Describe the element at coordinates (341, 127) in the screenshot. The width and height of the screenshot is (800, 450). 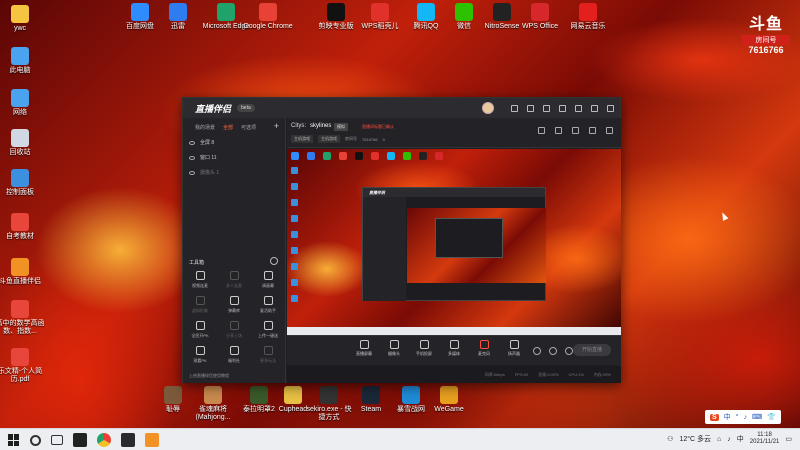
I see `category-tag: 模拟` at that location.